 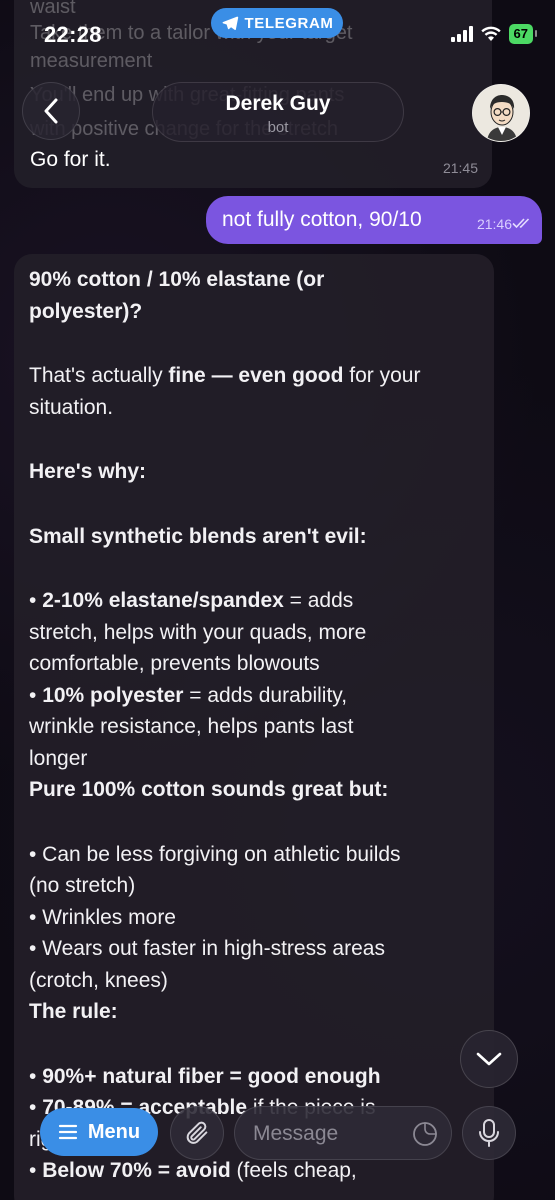 What do you see at coordinates (253, 886) in the screenshot?
I see `message-line: (no stretch)` at bounding box center [253, 886].